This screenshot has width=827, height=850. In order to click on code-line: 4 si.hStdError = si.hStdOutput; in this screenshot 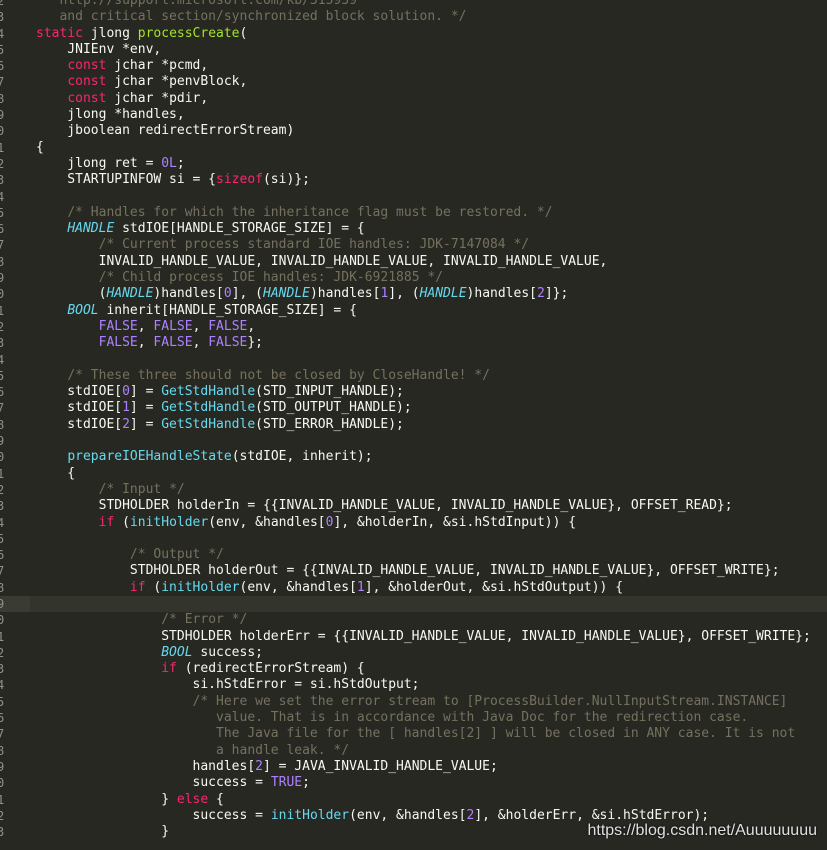, I will do `click(413, 685)`.